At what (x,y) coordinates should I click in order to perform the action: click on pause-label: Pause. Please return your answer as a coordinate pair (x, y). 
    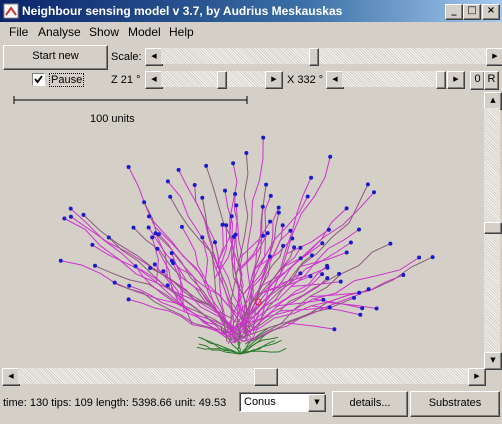
    Looking at the image, I should click on (67, 80).